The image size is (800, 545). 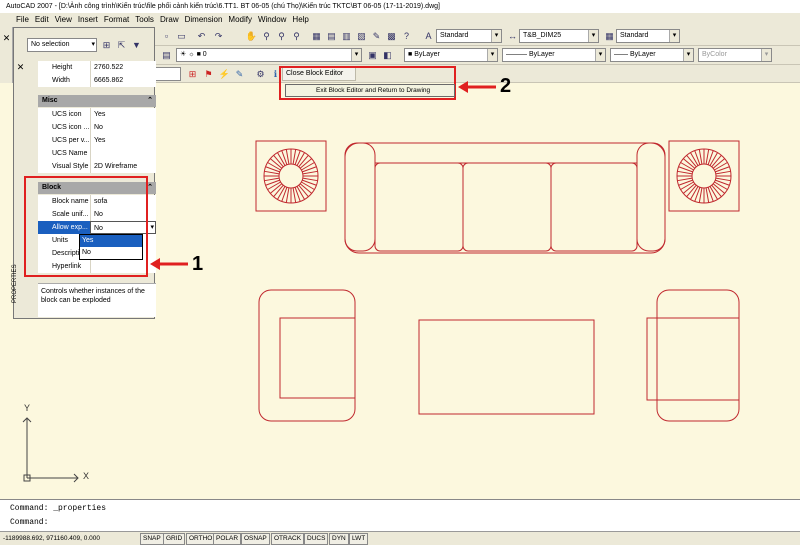 I want to click on block-action-icon: ⚑, so click(x=208, y=74).